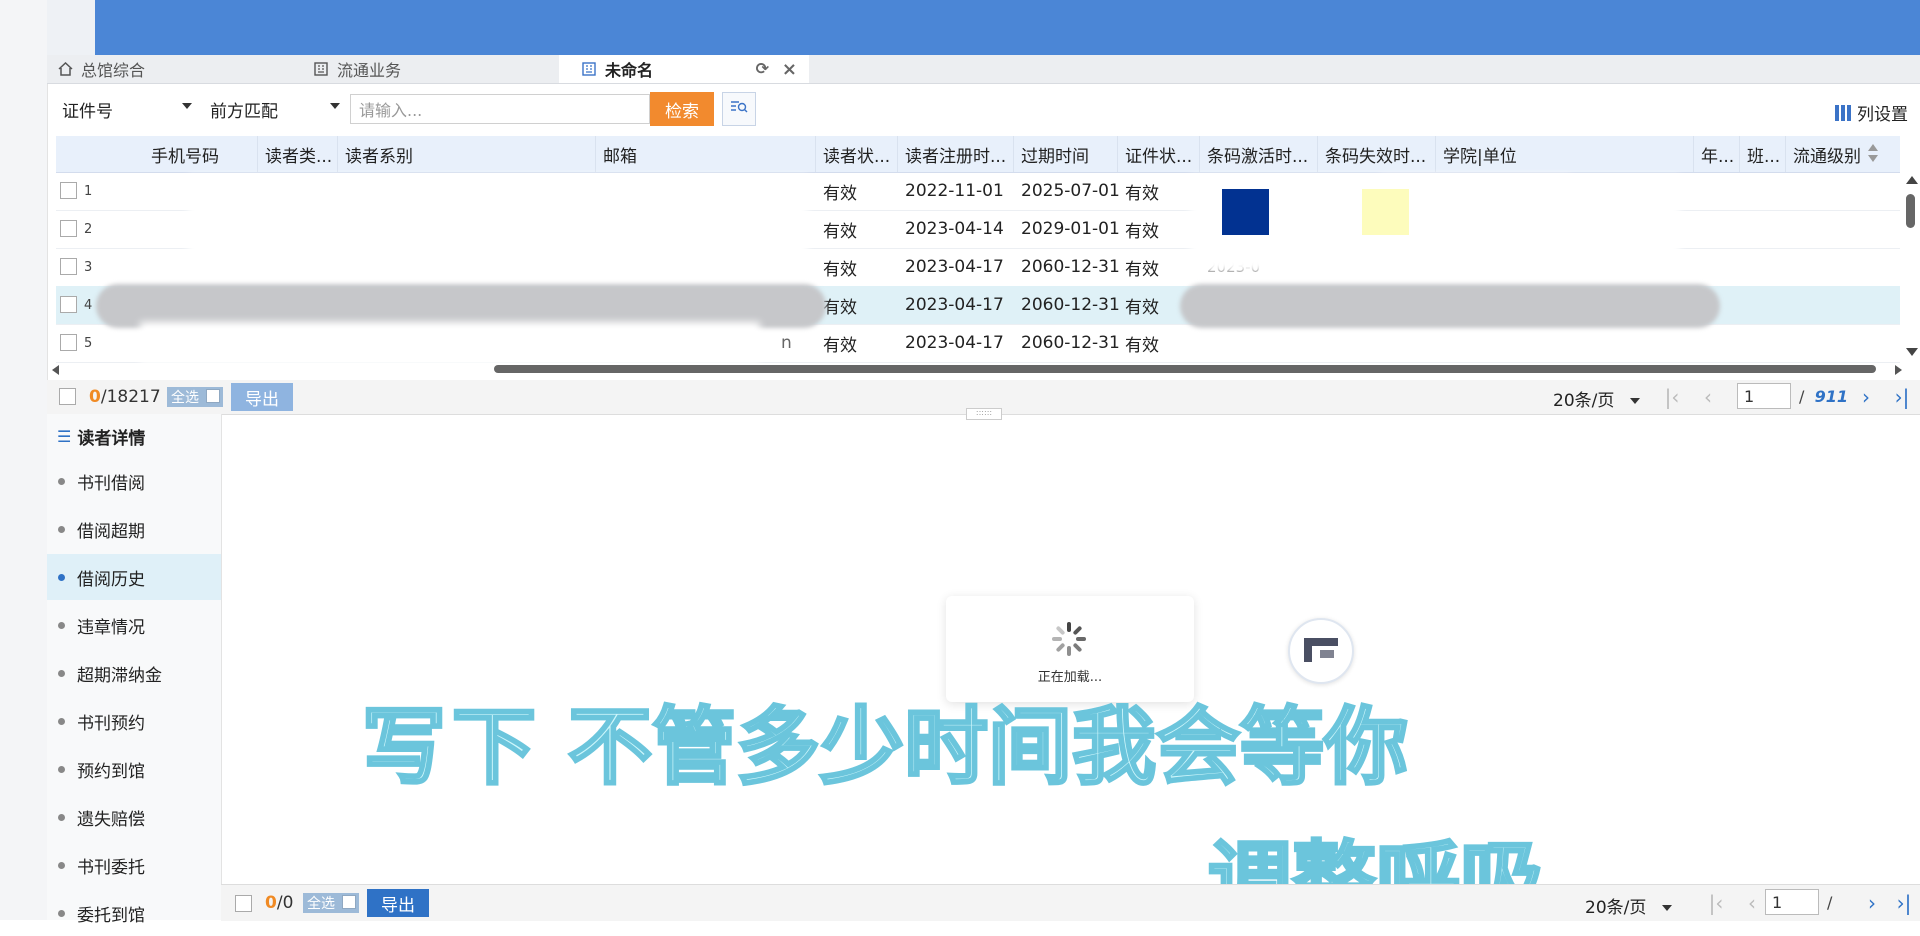 The image size is (1920, 936). Describe the element at coordinates (1066, 154) in the screenshot. I see `column-header: 过期时间` at that location.